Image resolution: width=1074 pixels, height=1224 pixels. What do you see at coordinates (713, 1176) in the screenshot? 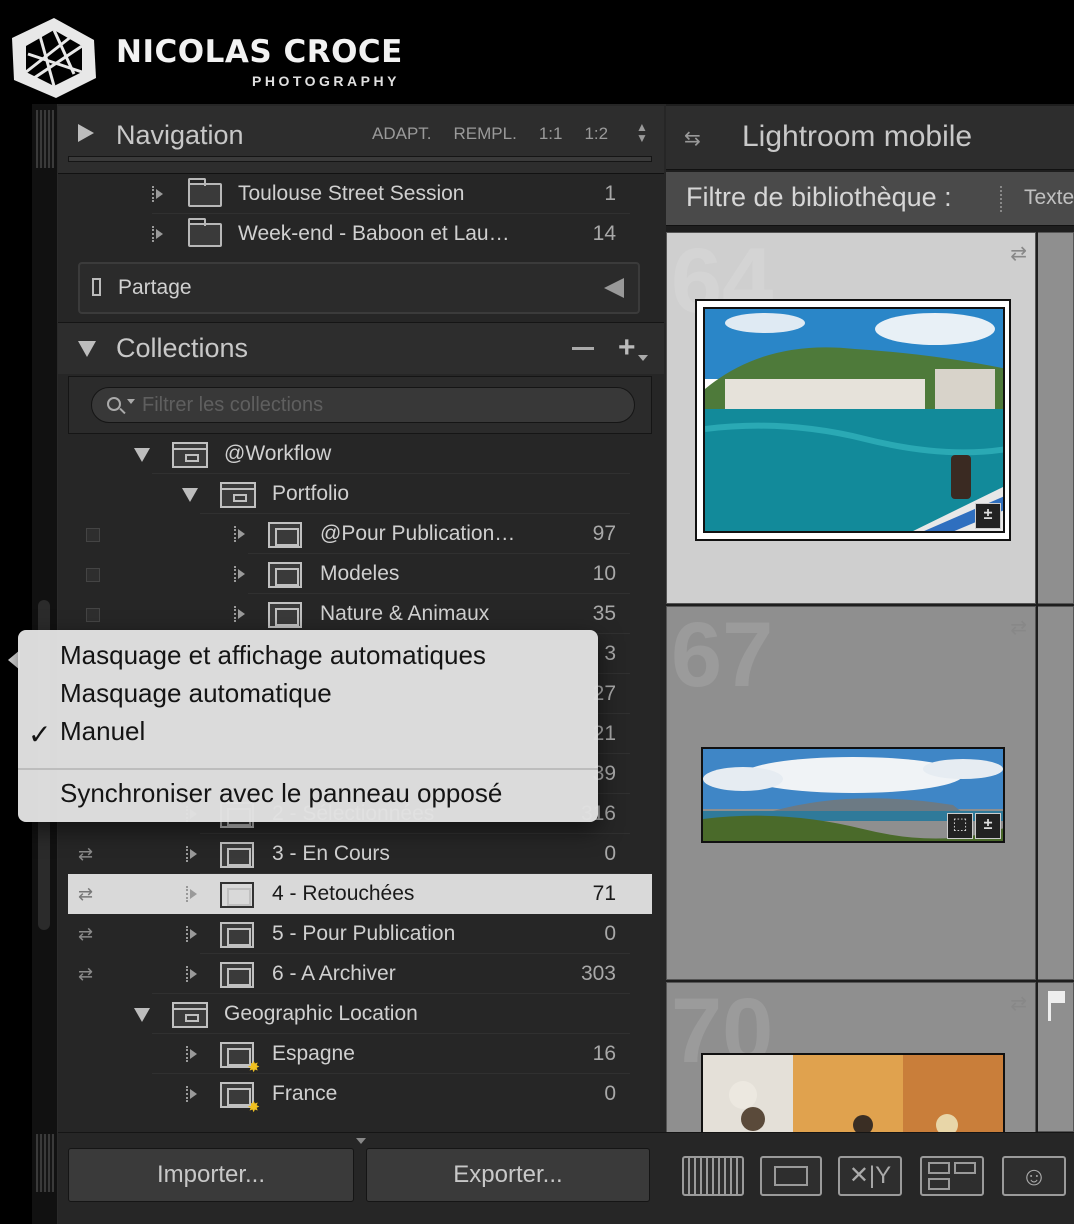
I see `grid-view-icon` at bounding box center [713, 1176].